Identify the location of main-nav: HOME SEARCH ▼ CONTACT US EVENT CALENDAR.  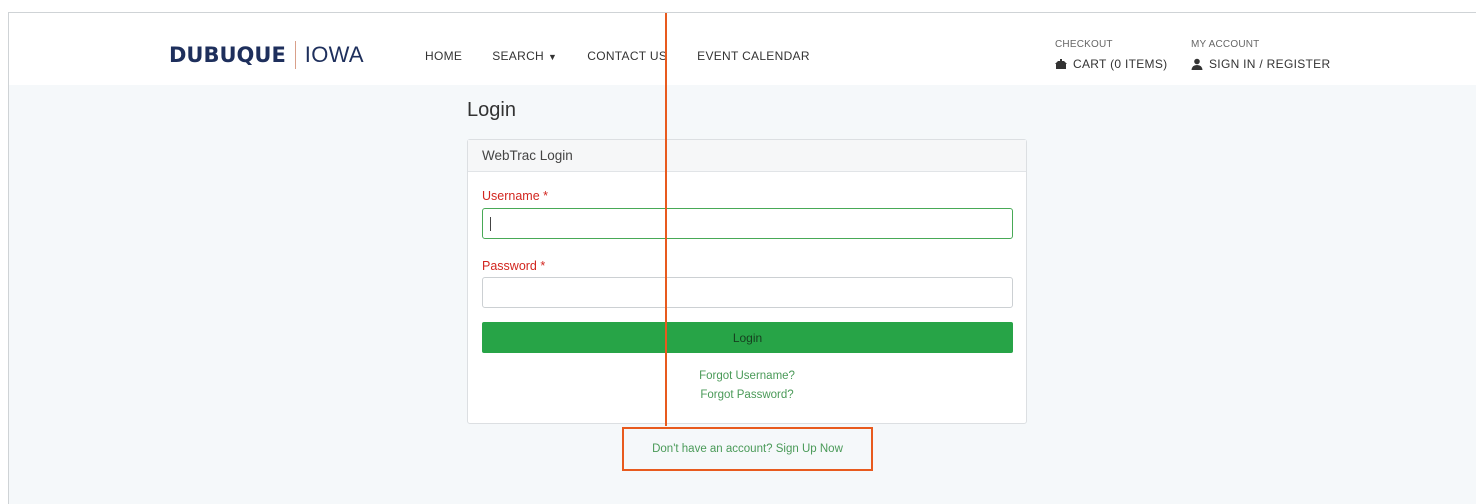
(632, 56).